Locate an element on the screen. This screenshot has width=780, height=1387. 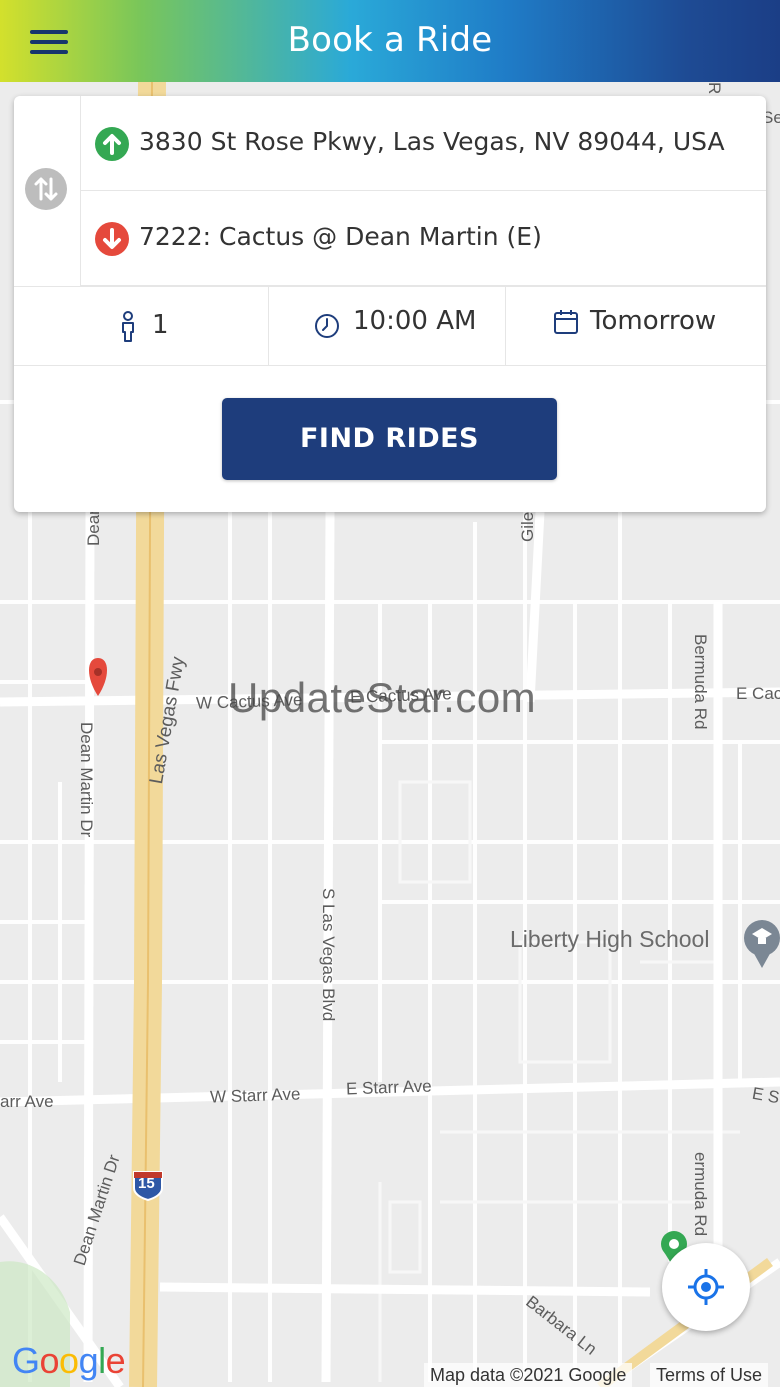
destination-field: 7222: Cactus @ Dean Martin (E) is located at coordinates (423, 238).